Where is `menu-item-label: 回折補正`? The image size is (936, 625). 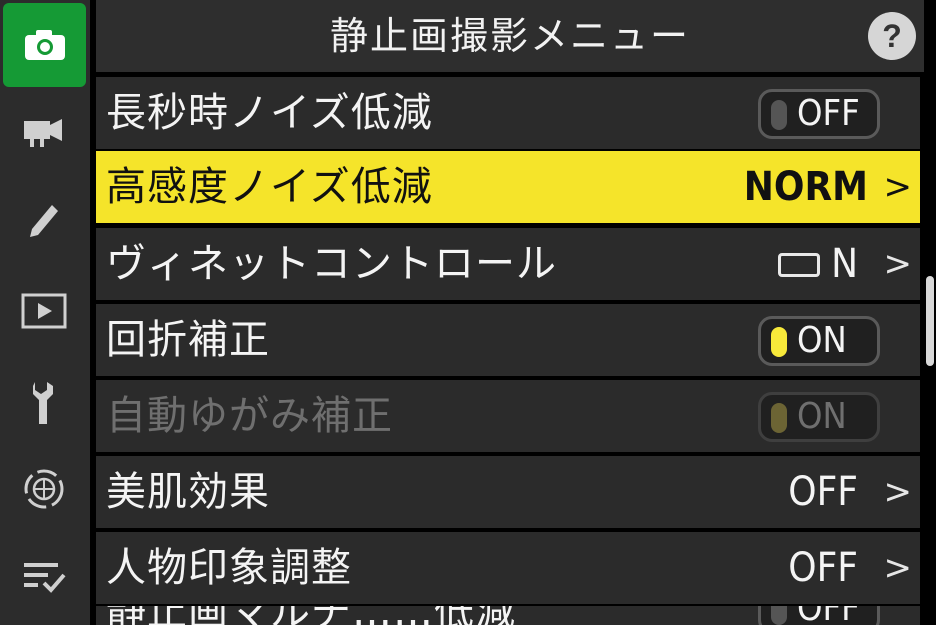 menu-item-label: 回折補正 is located at coordinates (188, 340).